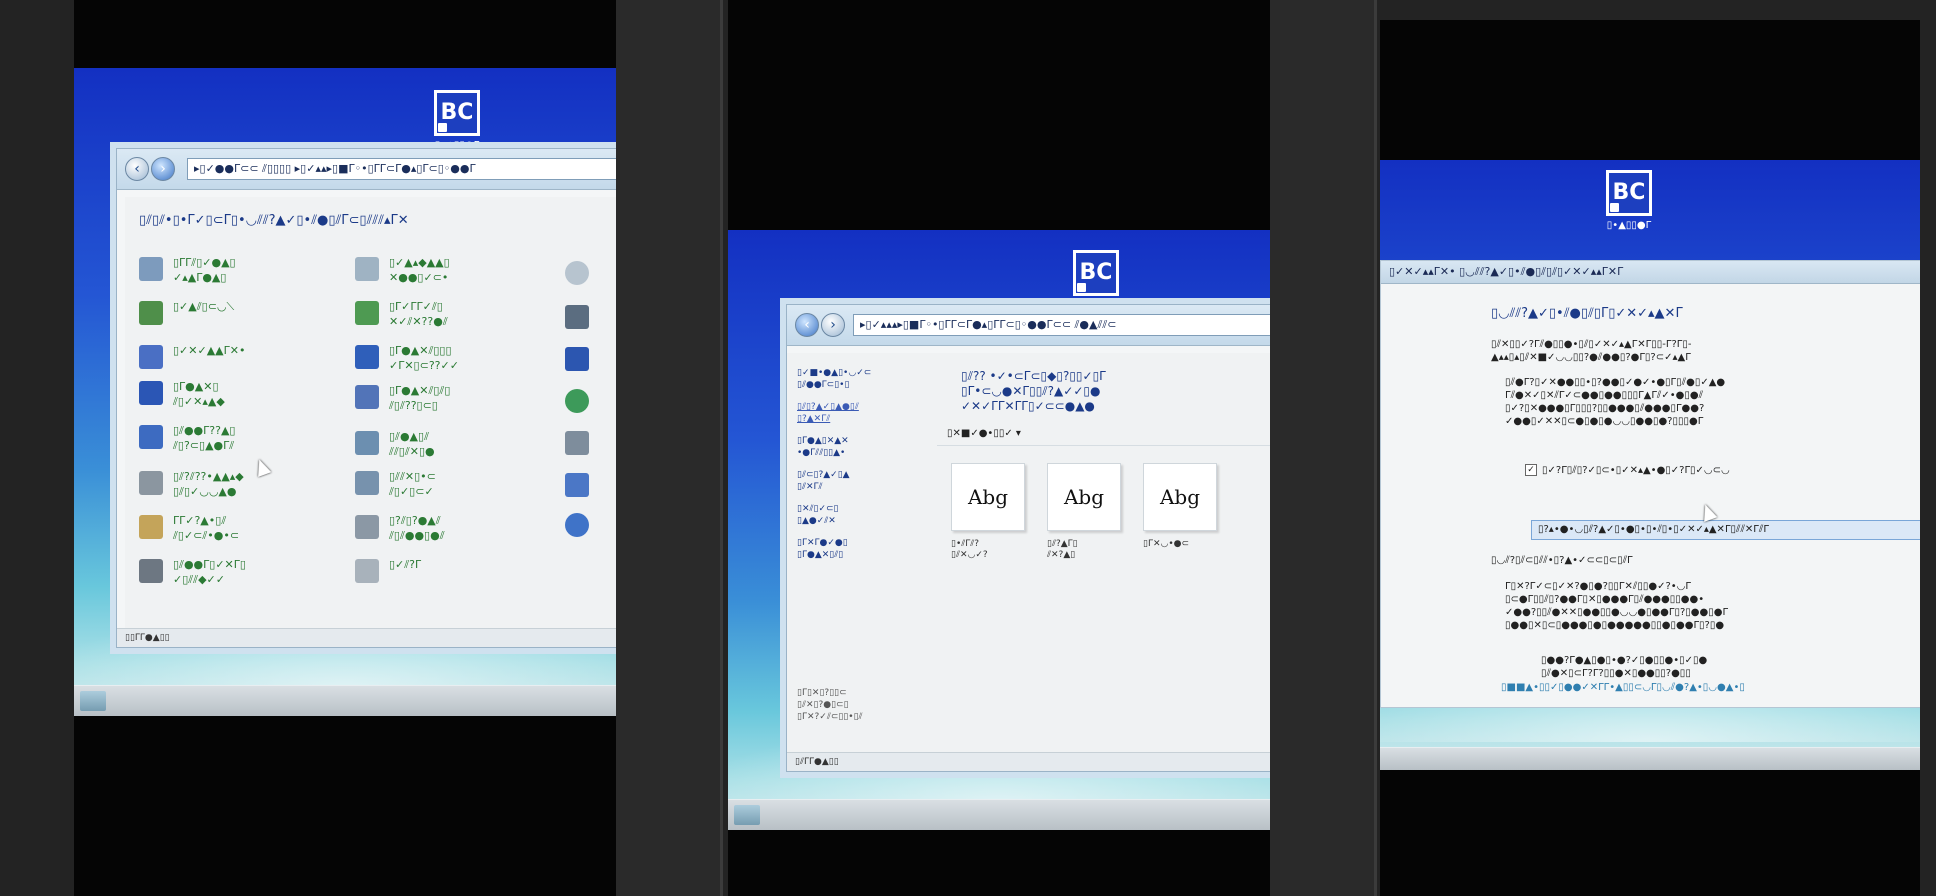 The image size is (1936, 896). I want to click on option-checkbox: ✓ ▯✓?Γ▯⫽▯?✓▯⊂•▯✓✕▴▲•●▯✓?Γ▯✓◡⊂◡, so click(1627, 470).